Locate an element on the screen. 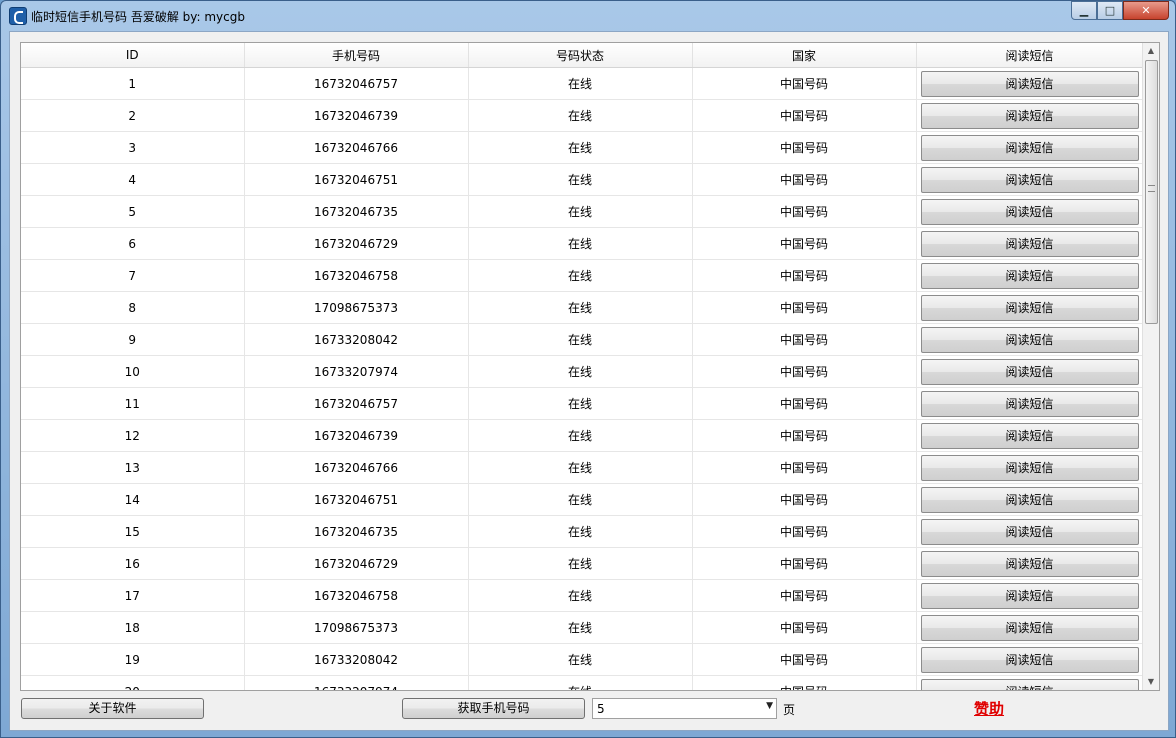 Image resolution: width=1176 pixels, height=738 pixels. table-row: 12 16732046739 在线 中国号码 阅读短信 is located at coordinates (582, 435).